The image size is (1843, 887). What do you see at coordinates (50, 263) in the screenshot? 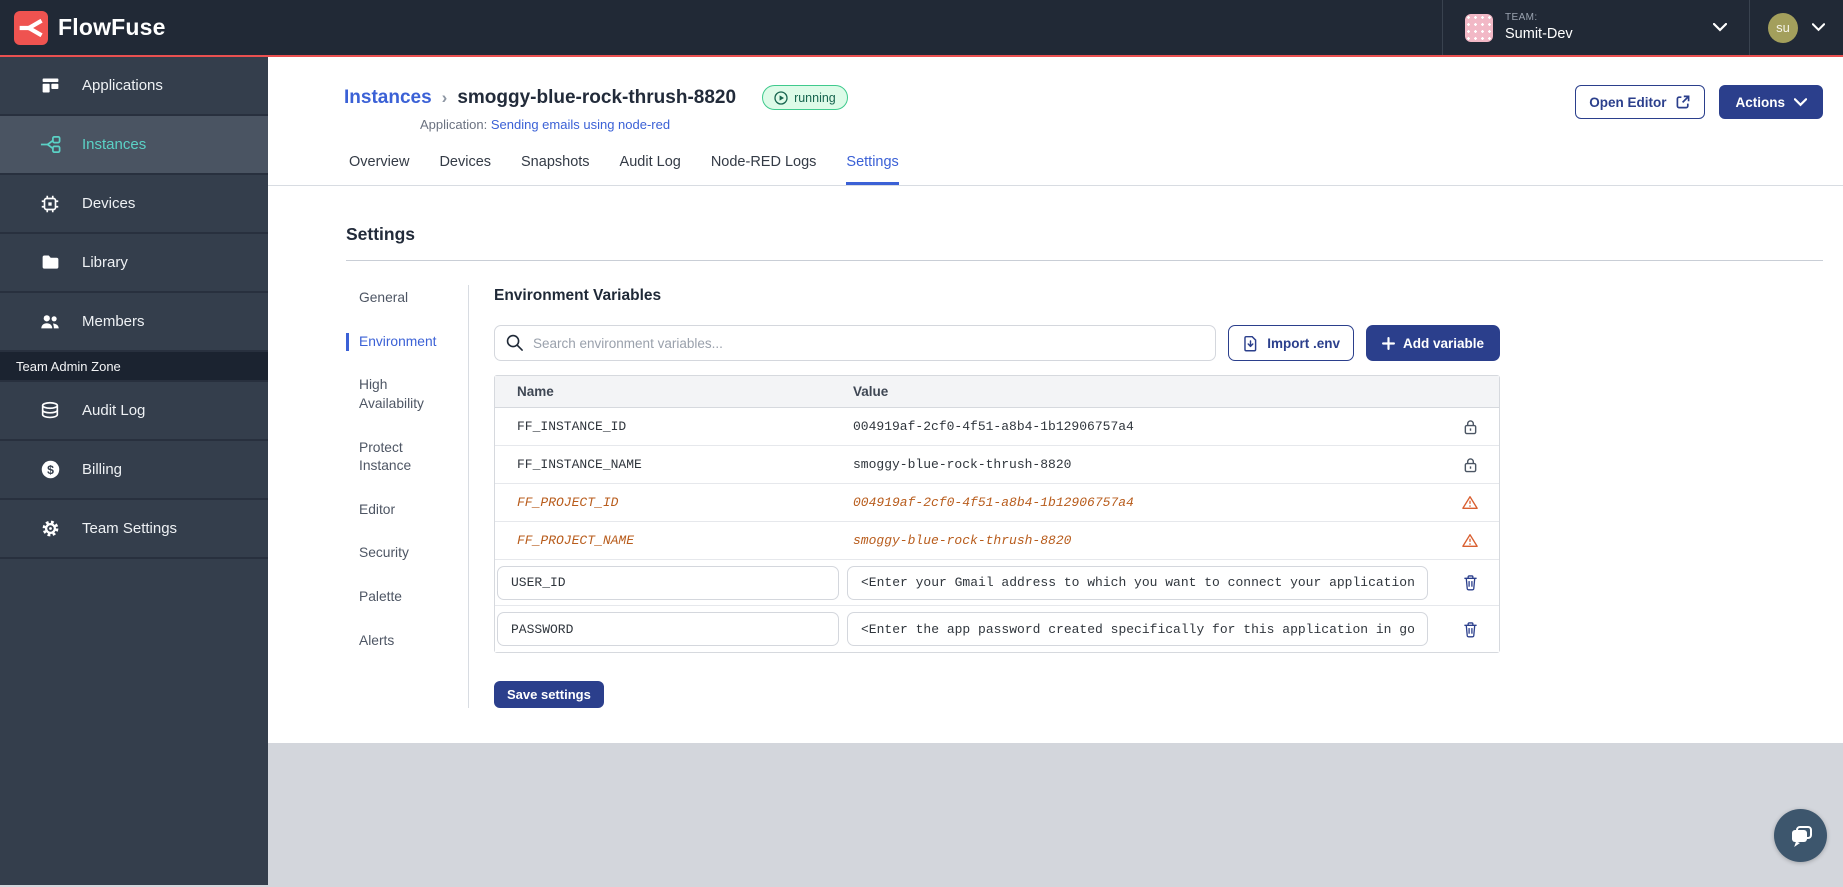
I see `library-folder-icon` at bounding box center [50, 263].